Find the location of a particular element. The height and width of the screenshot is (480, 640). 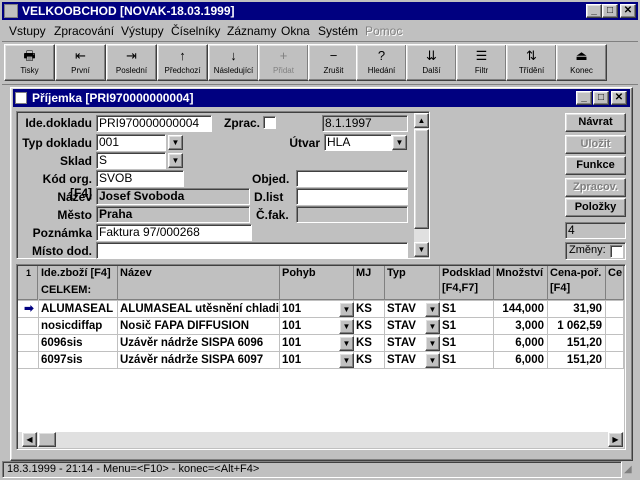

objed-field is located at coordinates (352, 178).